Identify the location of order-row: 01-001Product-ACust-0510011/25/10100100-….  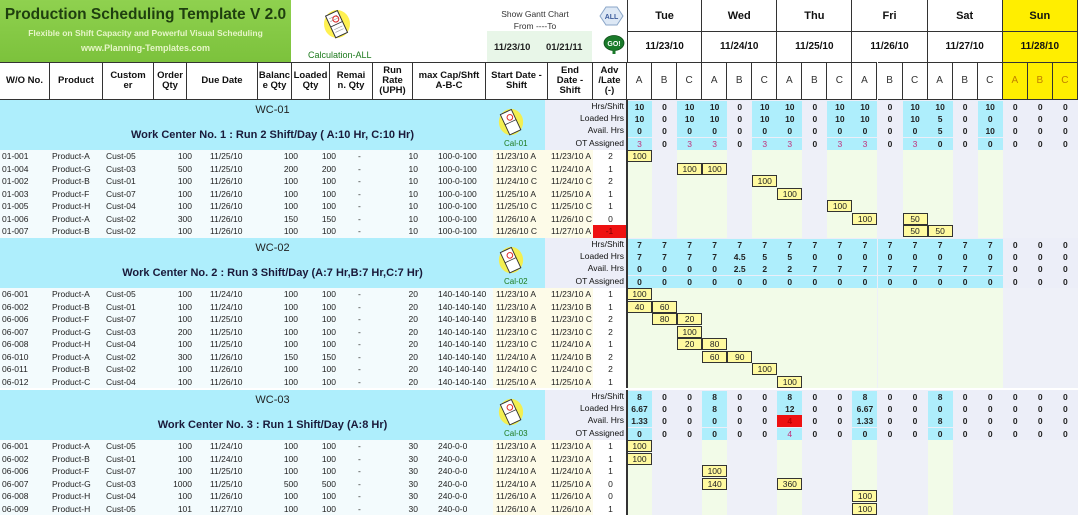
(539, 156).